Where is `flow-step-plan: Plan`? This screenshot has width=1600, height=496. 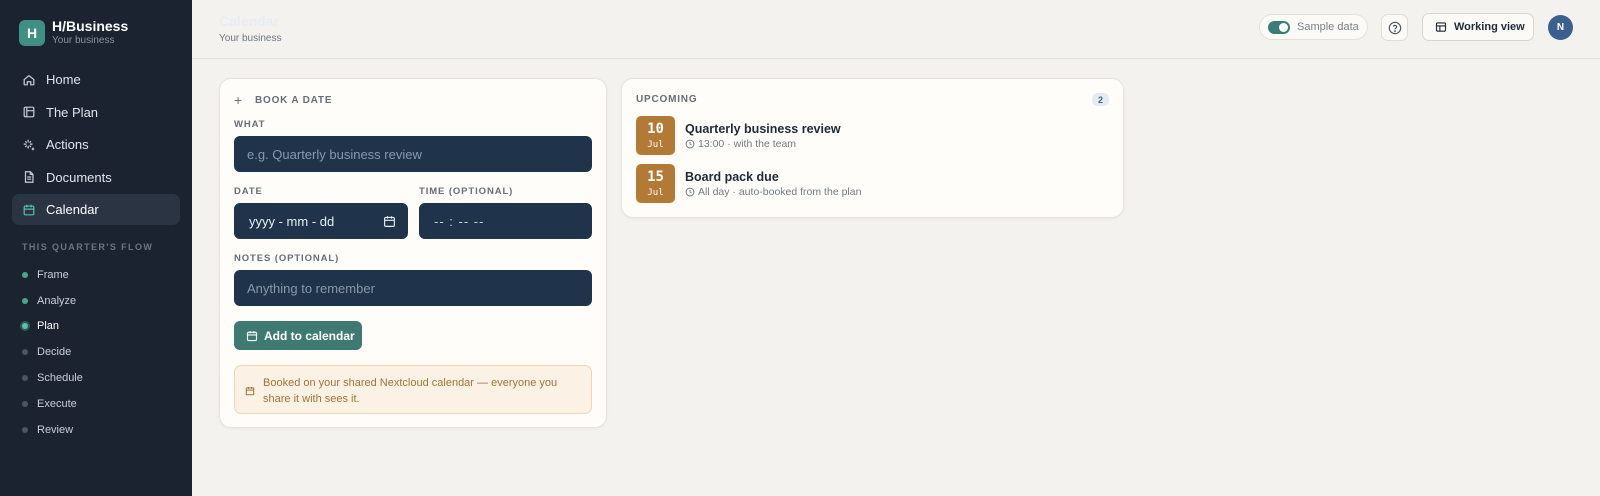 flow-step-plan: Plan is located at coordinates (52, 327).